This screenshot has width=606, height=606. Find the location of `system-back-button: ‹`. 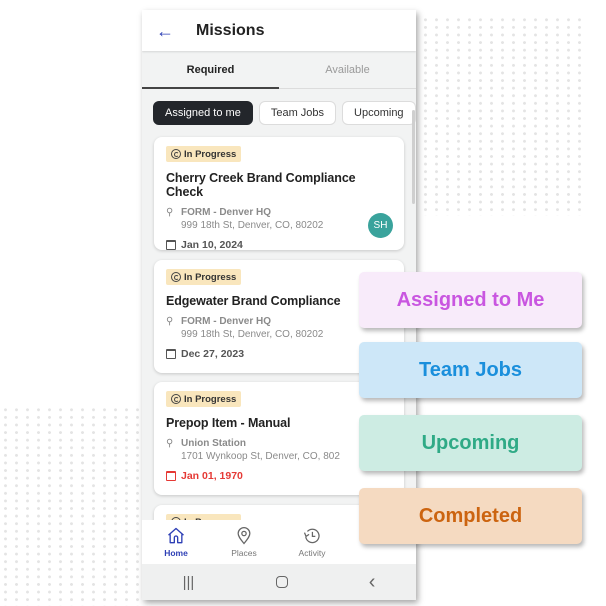

system-back-button: ‹ is located at coordinates (372, 582).